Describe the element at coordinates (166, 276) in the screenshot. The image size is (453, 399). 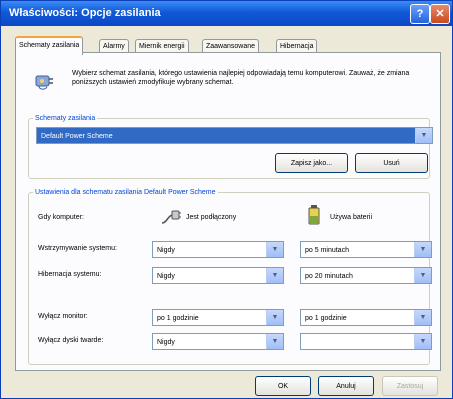
I see `hibernate-ac-value: Nigdy` at that location.